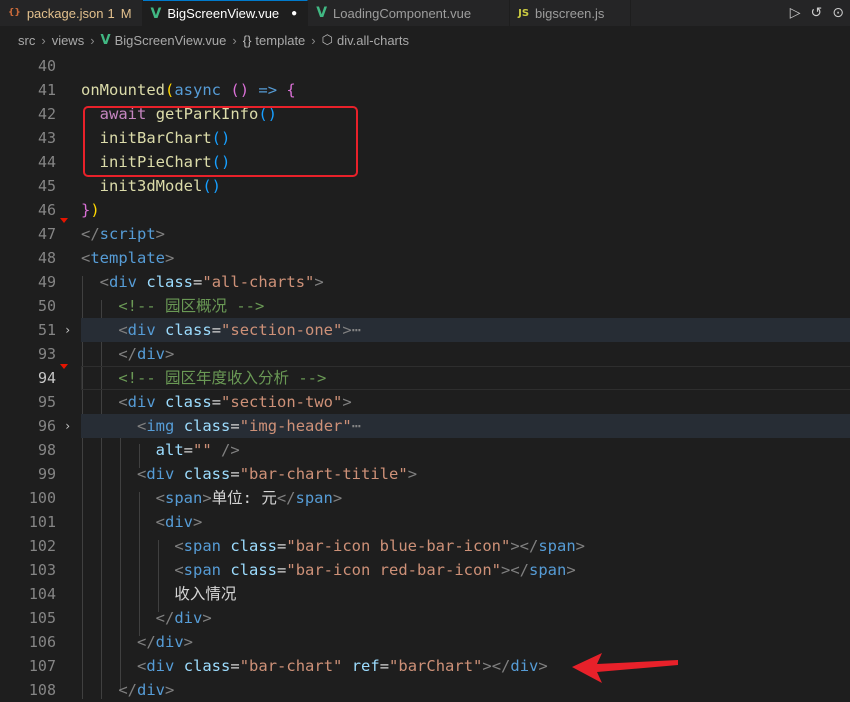  Describe the element at coordinates (817, 13) in the screenshot. I see `history-icon: ↺` at that location.